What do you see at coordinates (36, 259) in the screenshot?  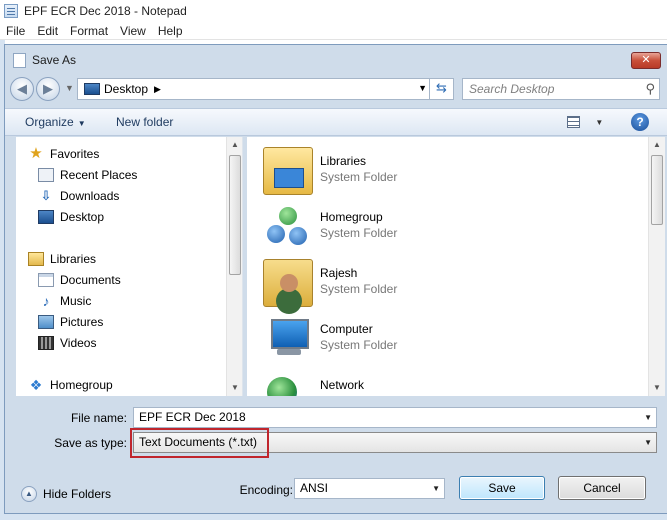 I see `libraries-icon` at bounding box center [36, 259].